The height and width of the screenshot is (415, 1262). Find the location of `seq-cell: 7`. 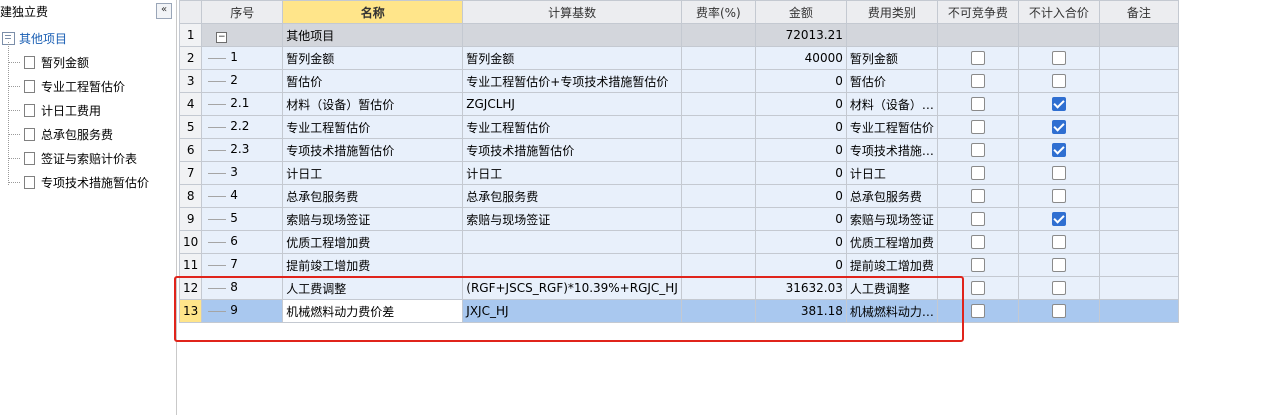

seq-cell: 7 is located at coordinates (242, 265).